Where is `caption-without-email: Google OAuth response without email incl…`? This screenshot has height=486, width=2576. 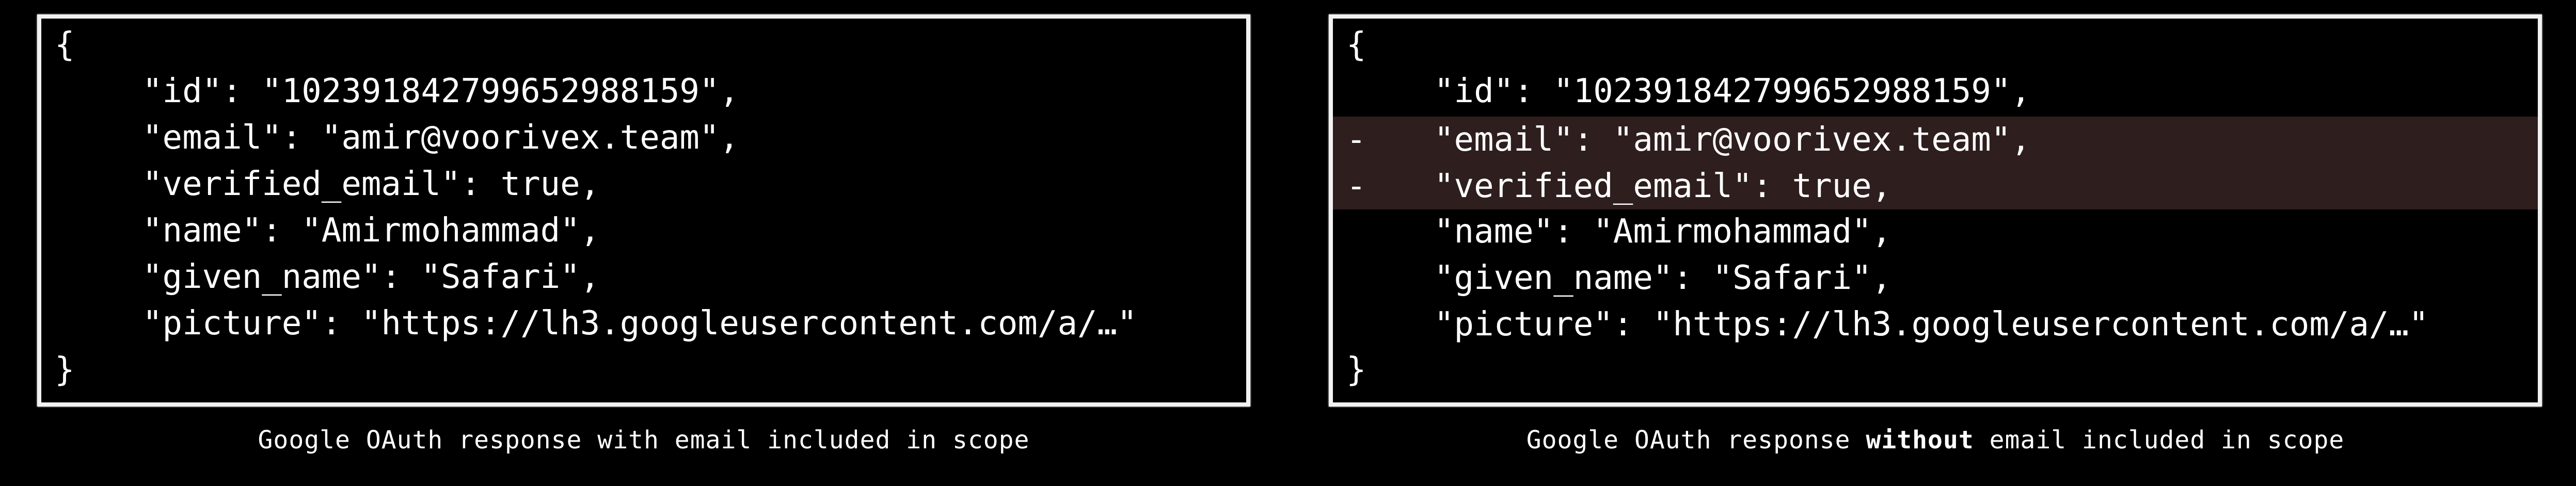 caption-without-email: Google OAuth response without email incl… is located at coordinates (1935, 440).